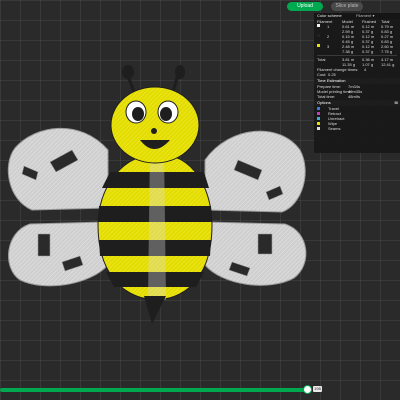 Image resolution: width=400 pixels, height=400 pixels. I want to click on upload-button-label: Upload, so click(305, 6).